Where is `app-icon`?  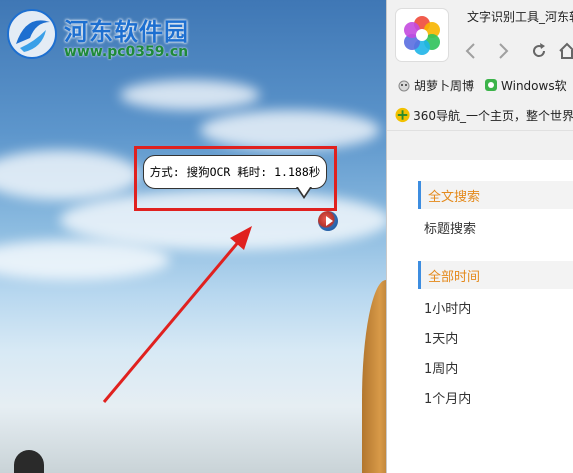
app-icon is located at coordinates (422, 35).